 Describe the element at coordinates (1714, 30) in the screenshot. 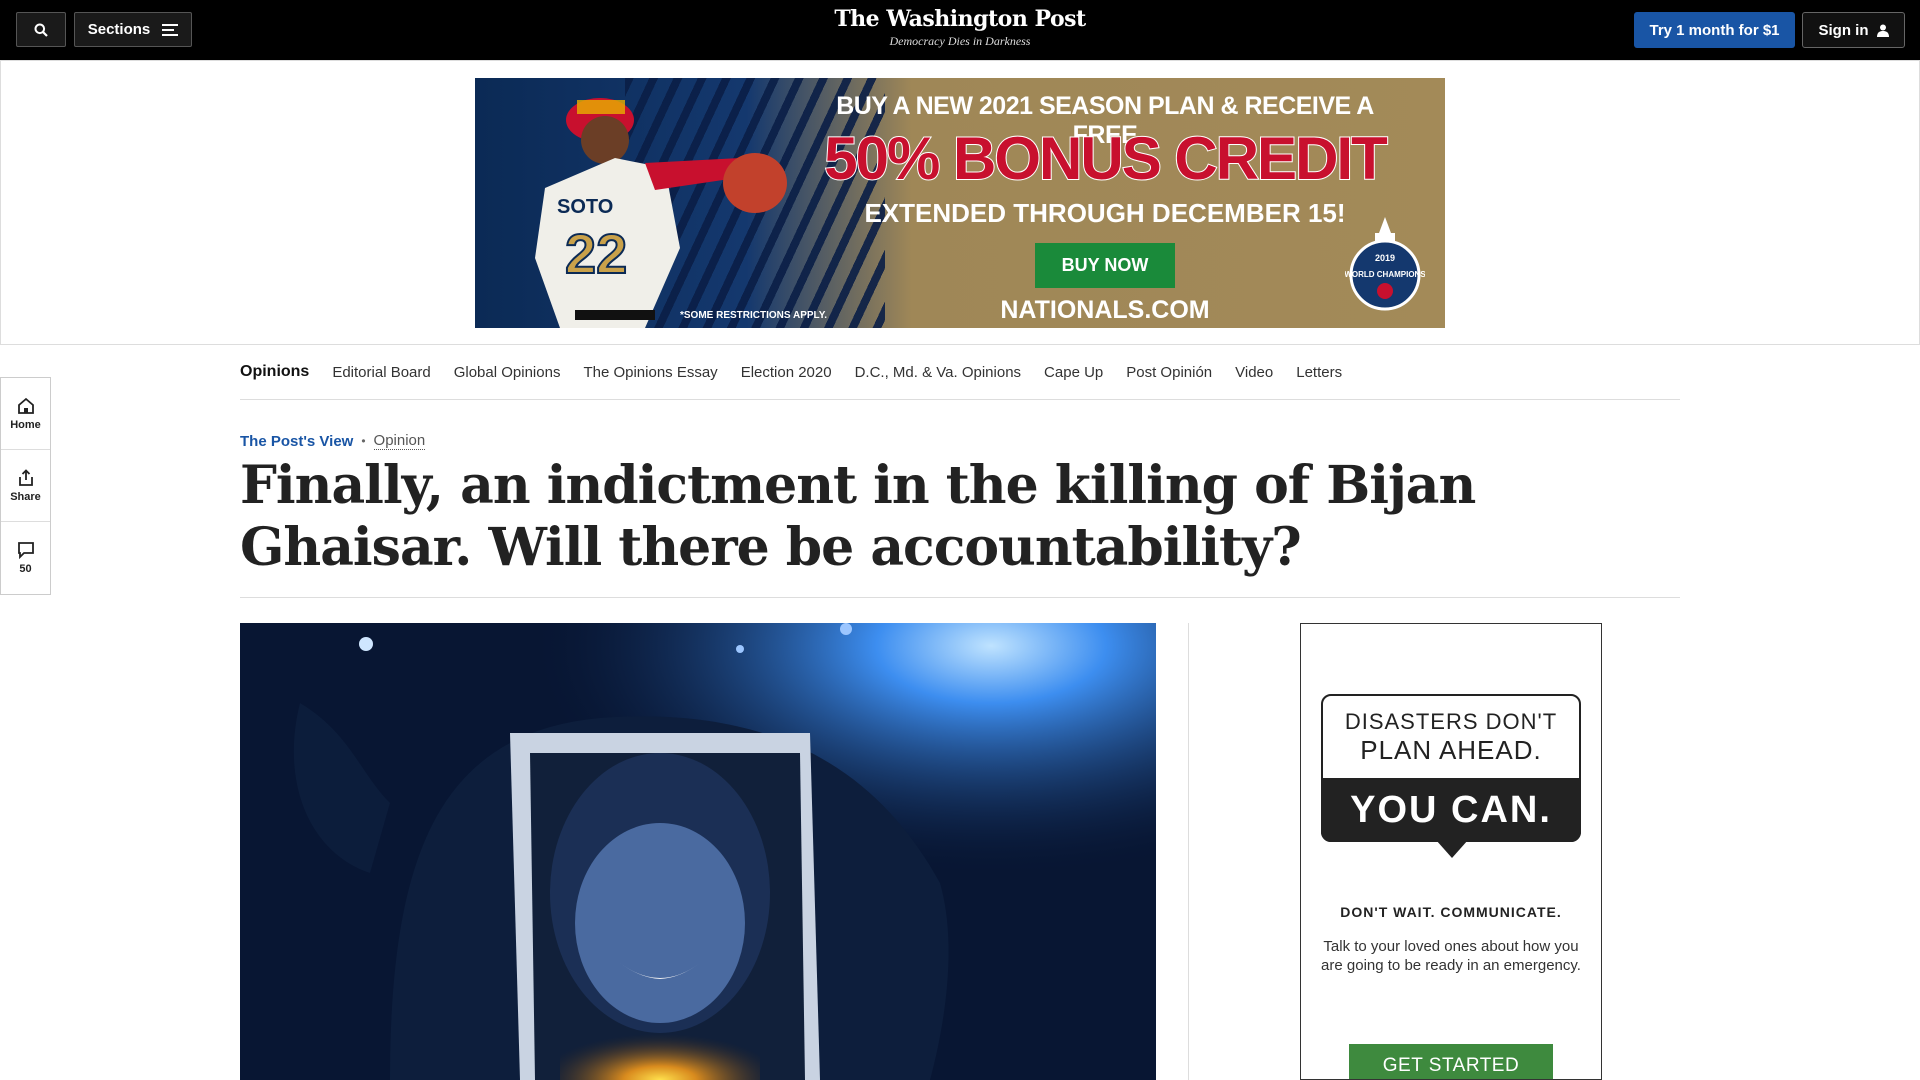

I see `subscribe-button: Try 1 month for $1` at that location.